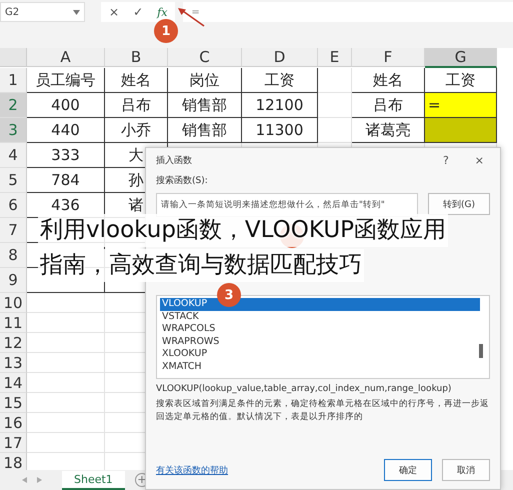  I want to click on caption-title: 指南，高效查询与数据匹配技巧, so click(201, 265).